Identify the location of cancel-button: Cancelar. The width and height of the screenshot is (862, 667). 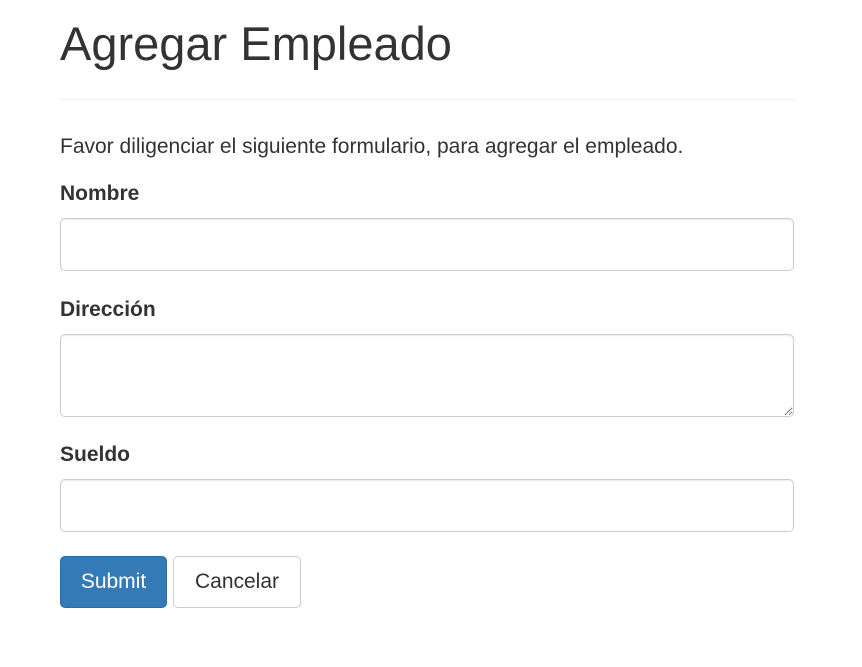
(237, 582).